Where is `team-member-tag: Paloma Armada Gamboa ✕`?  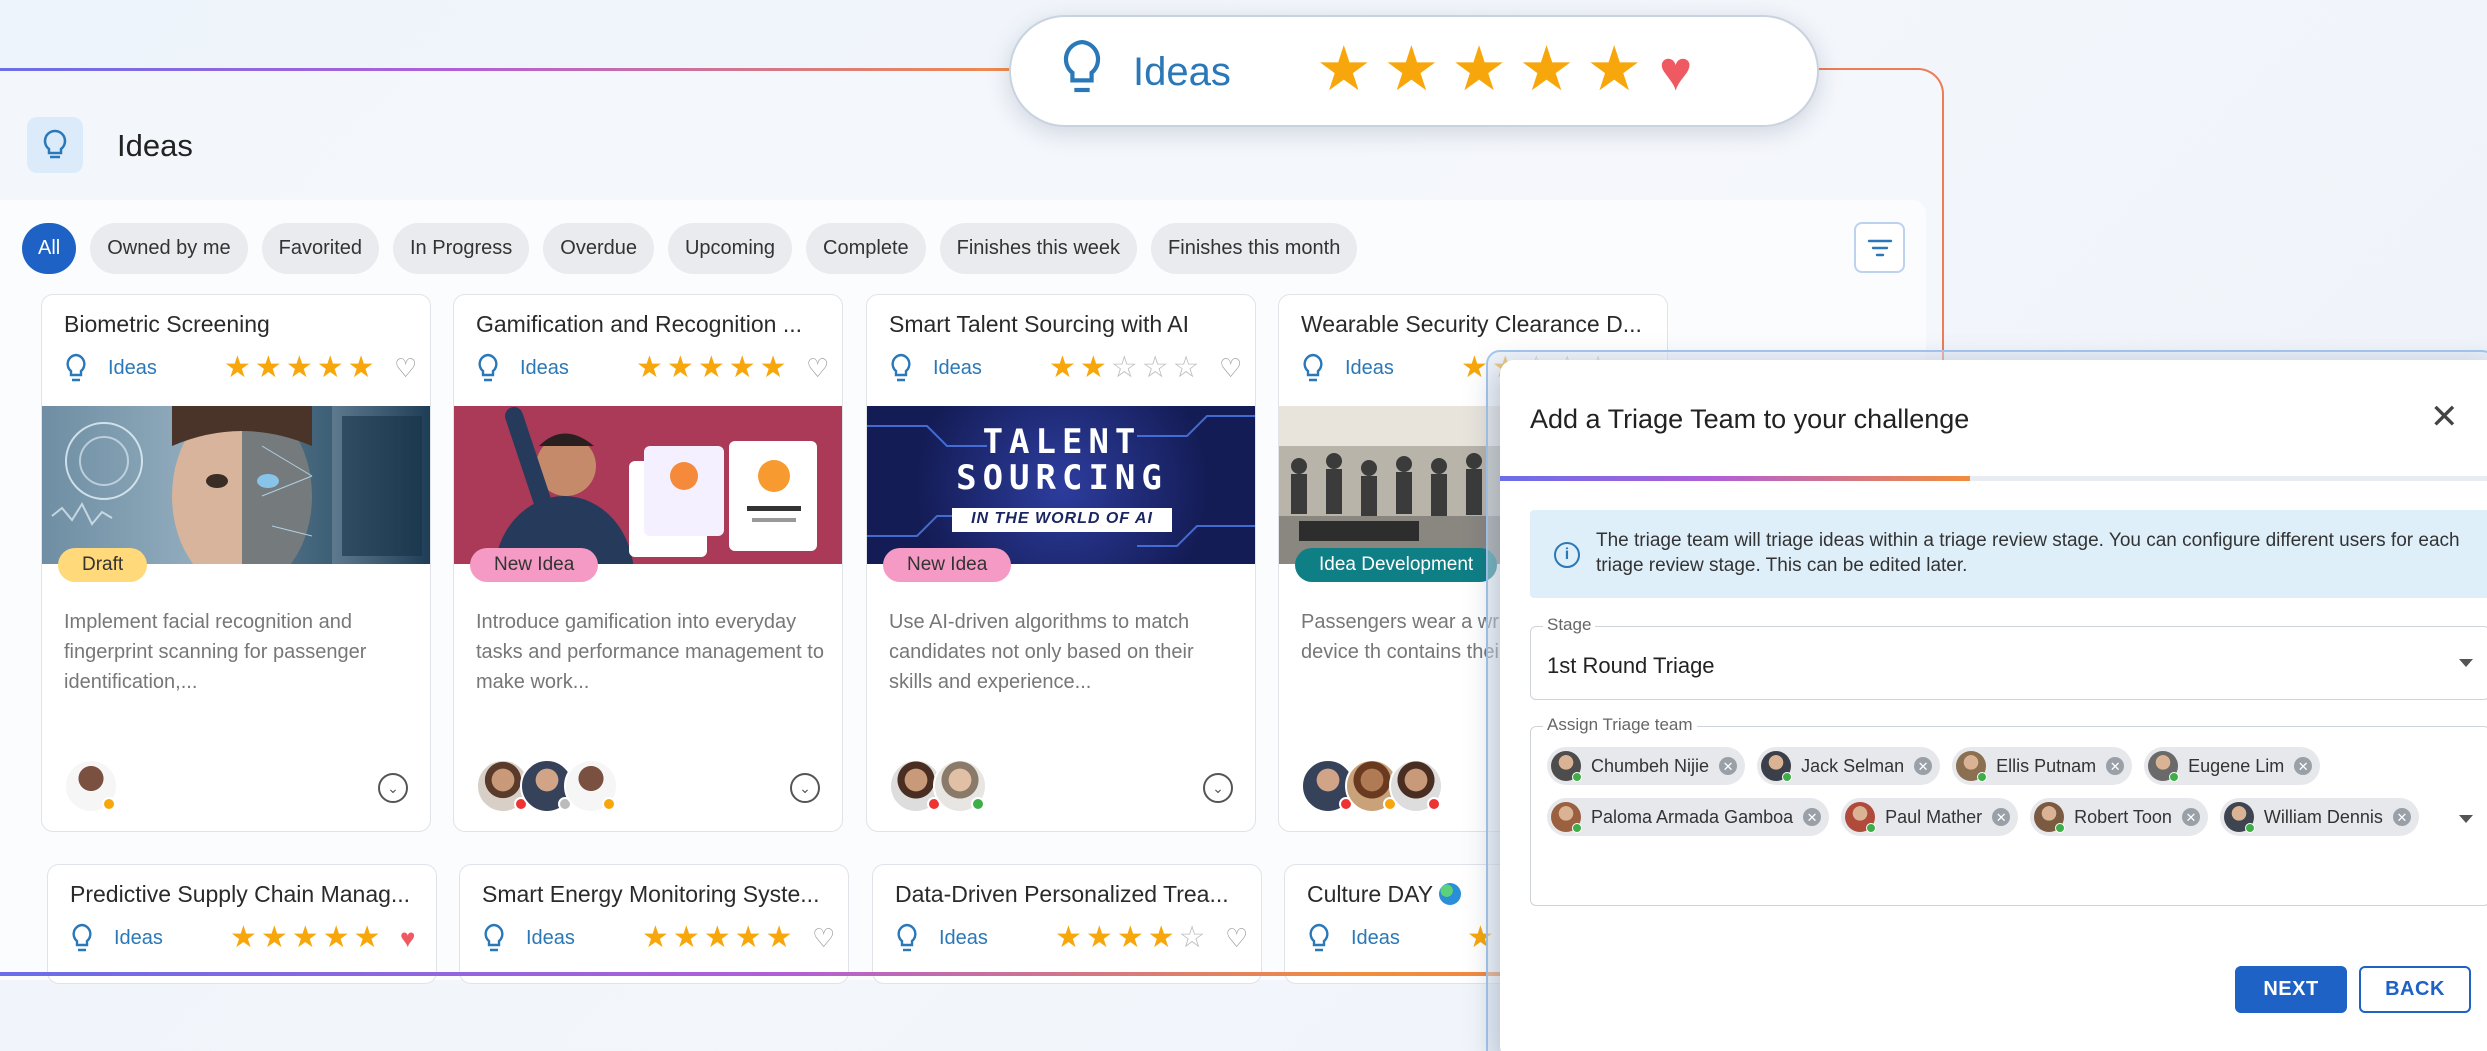
team-member-tag: Paloma Armada Gamboa ✕ is located at coordinates (1688, 817).